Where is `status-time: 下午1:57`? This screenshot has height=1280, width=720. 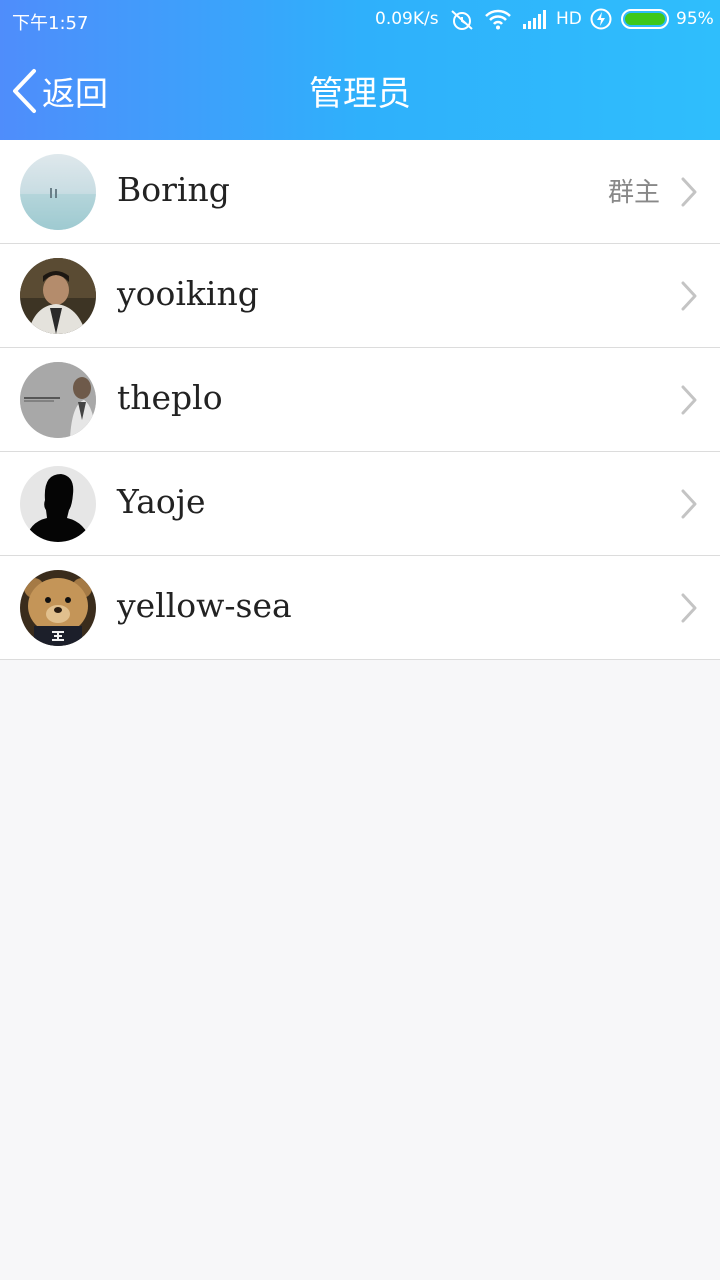 status-time: 下午1:57 is located at coordinates (50, 23).